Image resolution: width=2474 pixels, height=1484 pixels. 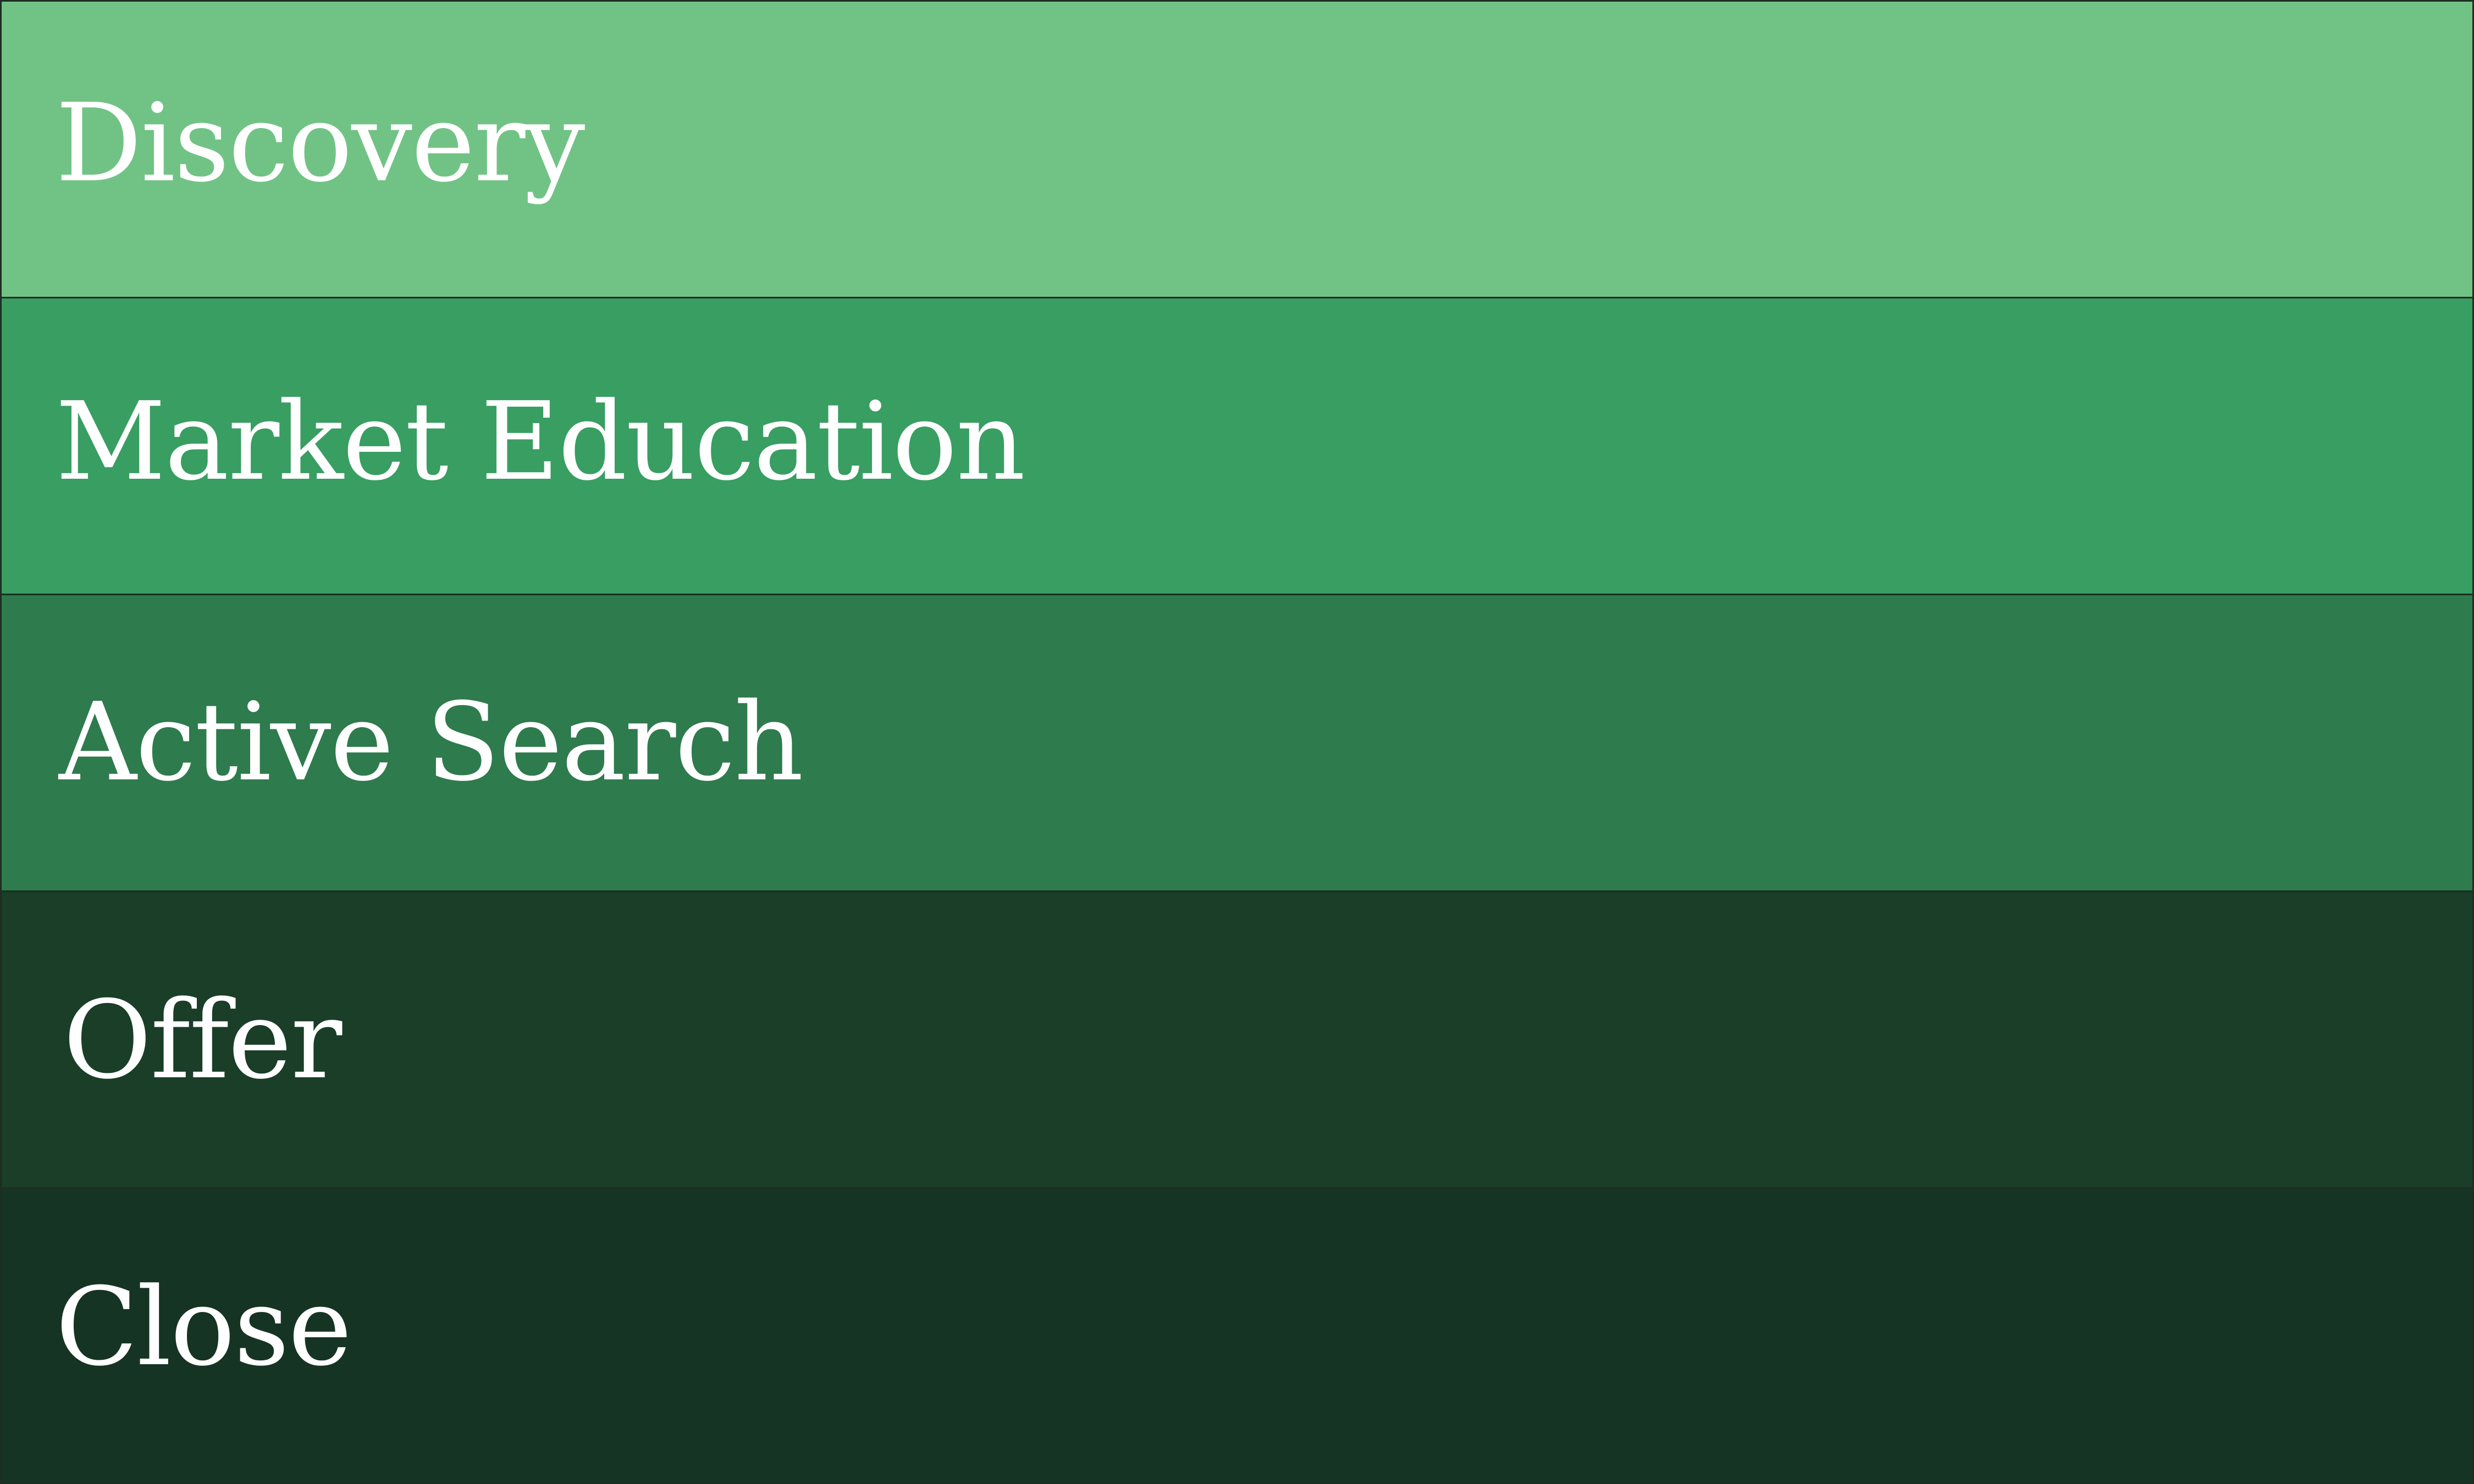 What do you see at coordinates (204, 1327) in the screenshot?
I see `stage-label-close: Close` at bounding box center [204, 1327].